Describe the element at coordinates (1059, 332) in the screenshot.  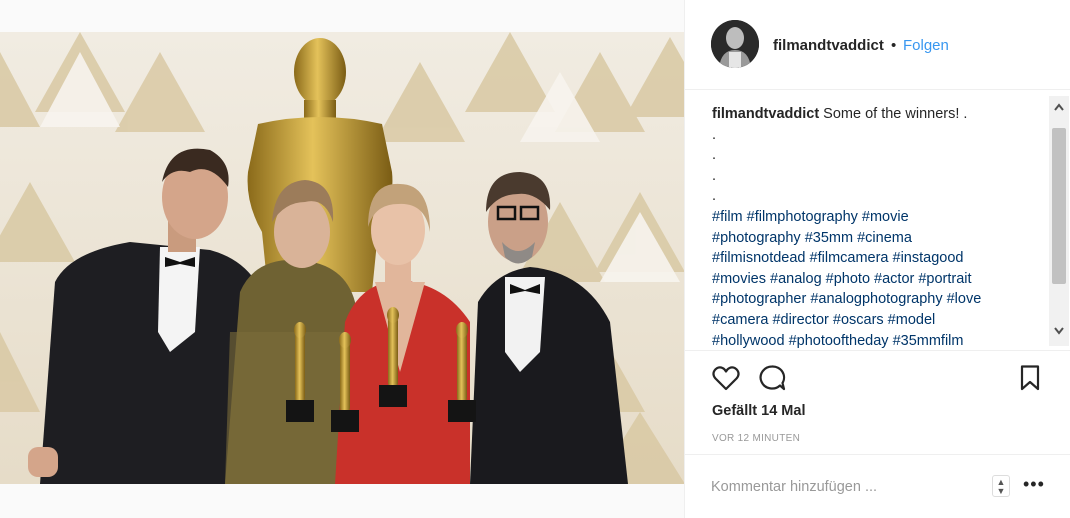
I see `chevron-down-icon` at that location.